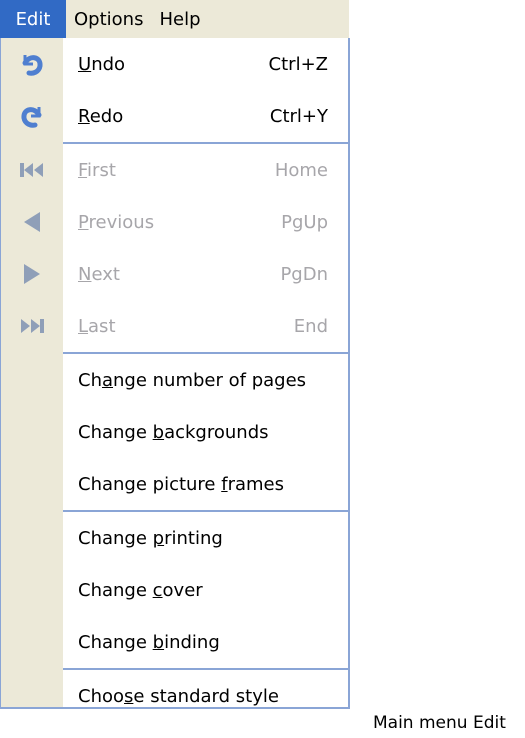 The height and width of the screenshot is (738, 525). What do you see at coordinates (174, 64) in the screenshot?
I see `menu-item-undo: Undo Ctrl+Z` at bounding box center [174, 64].